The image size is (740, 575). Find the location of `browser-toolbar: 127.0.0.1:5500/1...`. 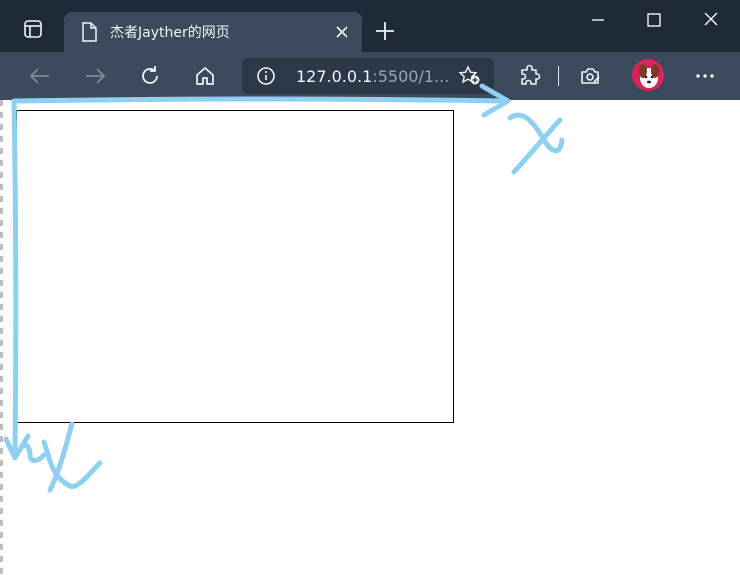

browser-toolbar: 127.0.0.1:5500/1... is located at coordinates (370, 76).